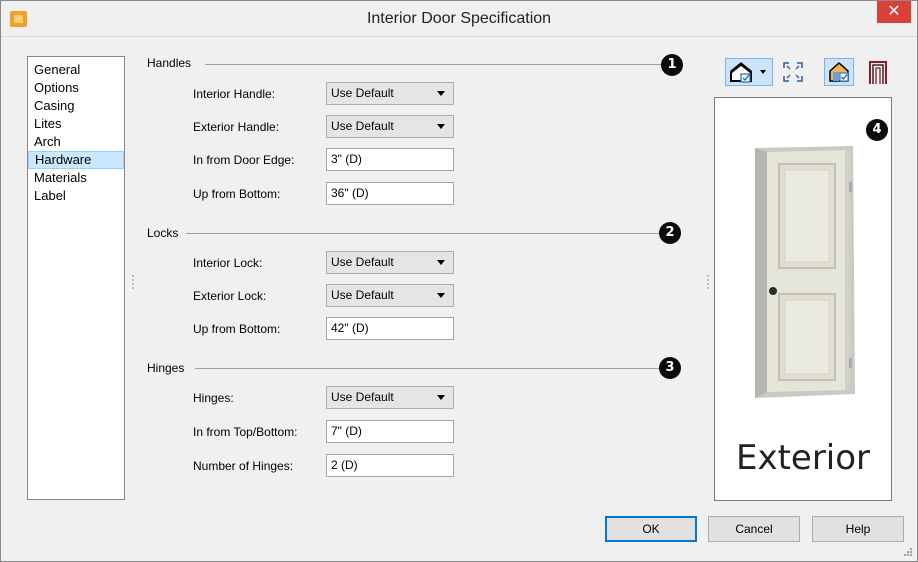 The image size is (918, 562). I want to click on door-frame-button, so click(878, 72).